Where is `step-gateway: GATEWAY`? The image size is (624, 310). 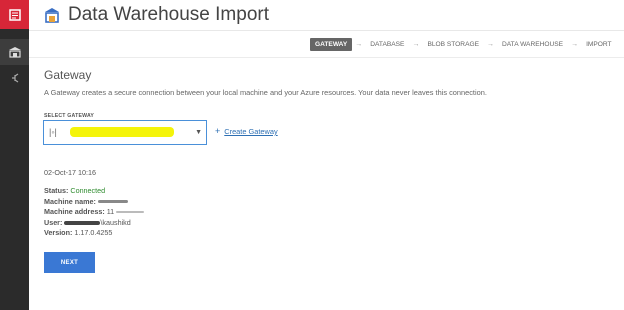
step-gateway: GATEWAY is located at coordinates (331, 44).